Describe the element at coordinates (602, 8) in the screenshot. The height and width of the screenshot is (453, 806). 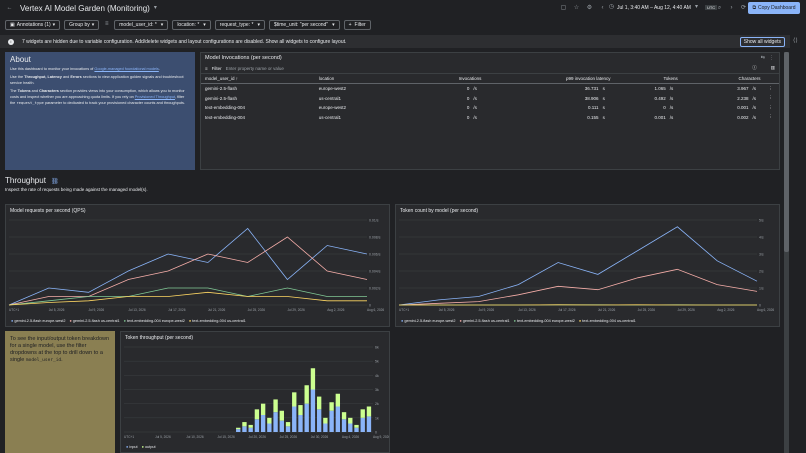
I see `chevron-left-icon: ‹` at that location.